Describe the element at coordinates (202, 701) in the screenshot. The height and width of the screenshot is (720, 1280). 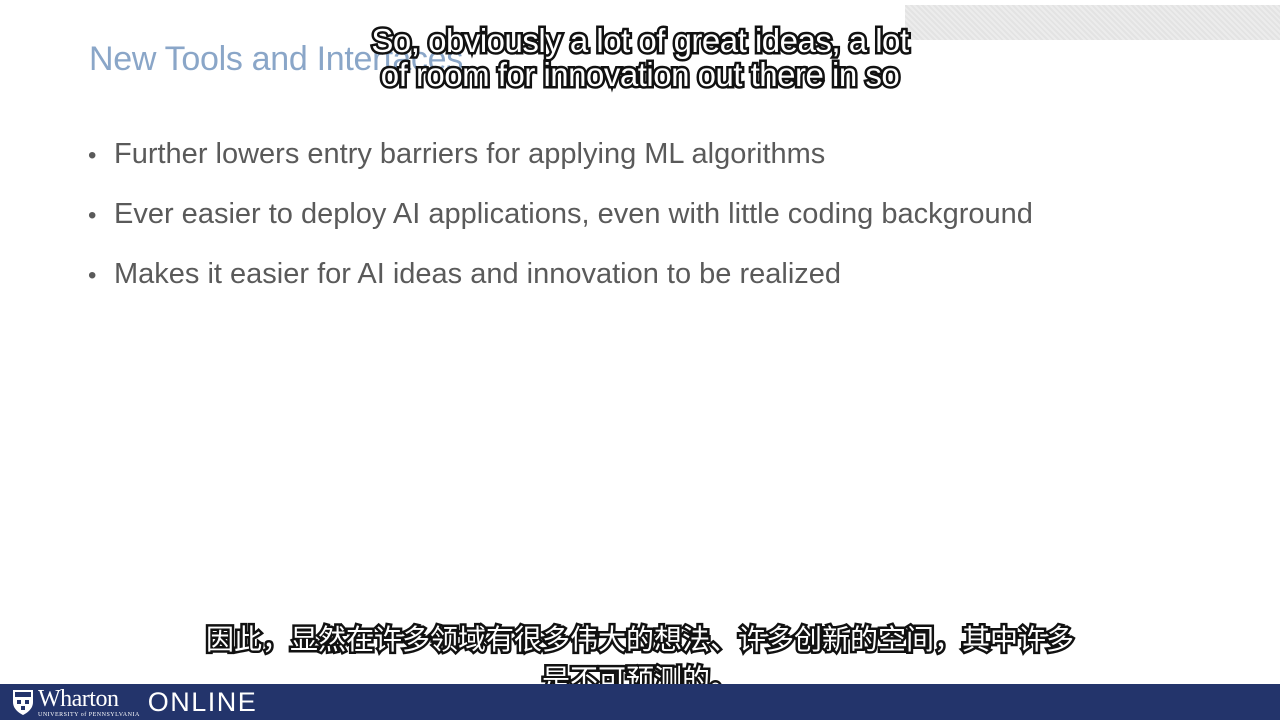
I see `online-label: ONLINE` at that location.